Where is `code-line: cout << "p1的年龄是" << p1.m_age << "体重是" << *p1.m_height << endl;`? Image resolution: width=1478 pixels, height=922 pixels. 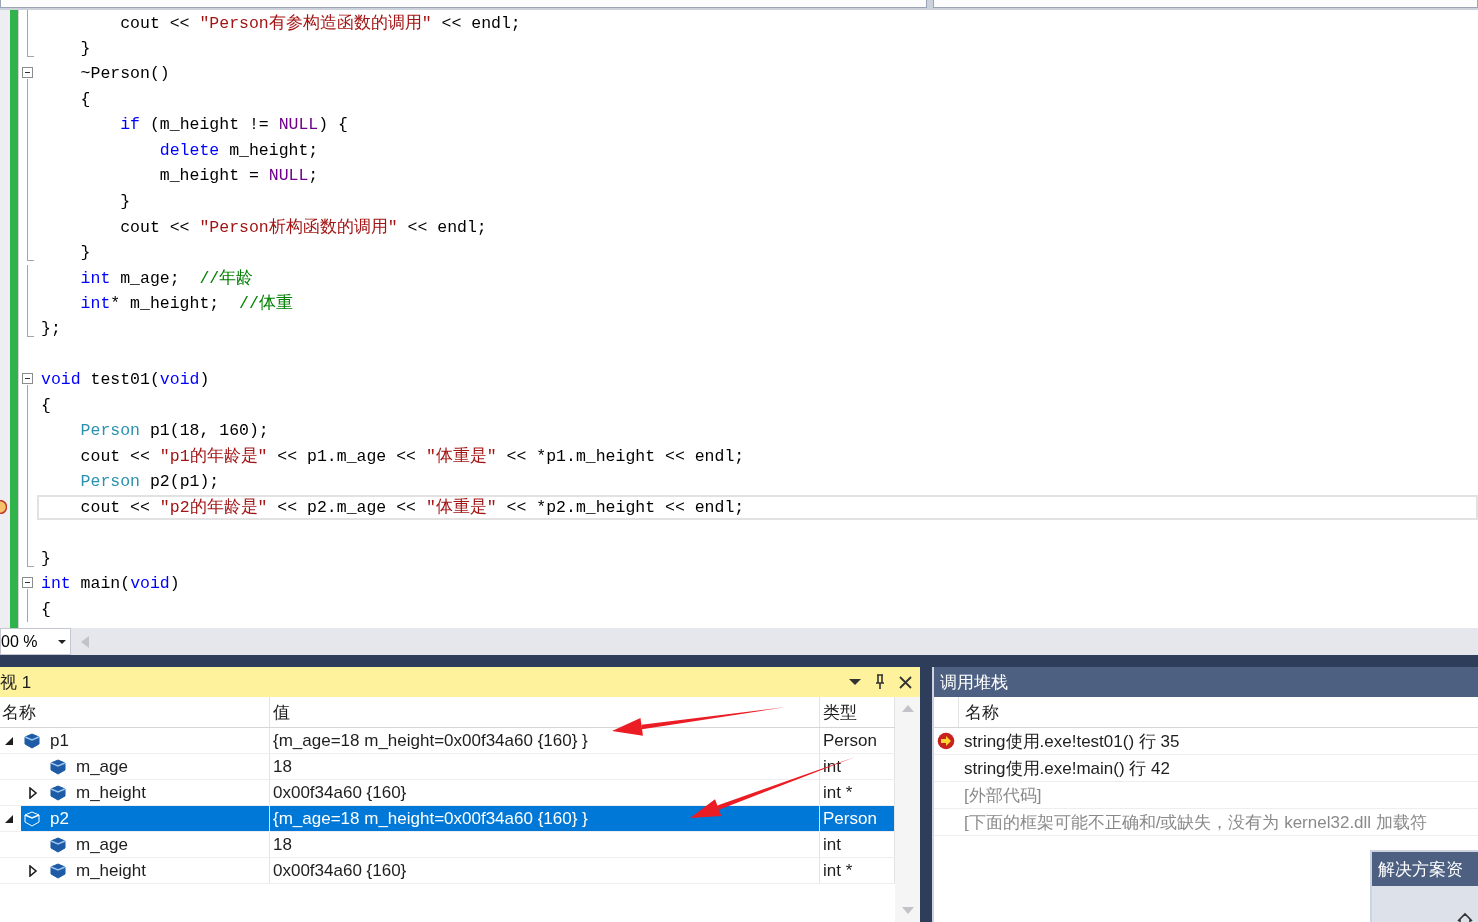 code-line: cout << "p1的年龄是" << p1.m_age << "体重是" << *p1.m_height << endl; is located at coordinates (412, 457).